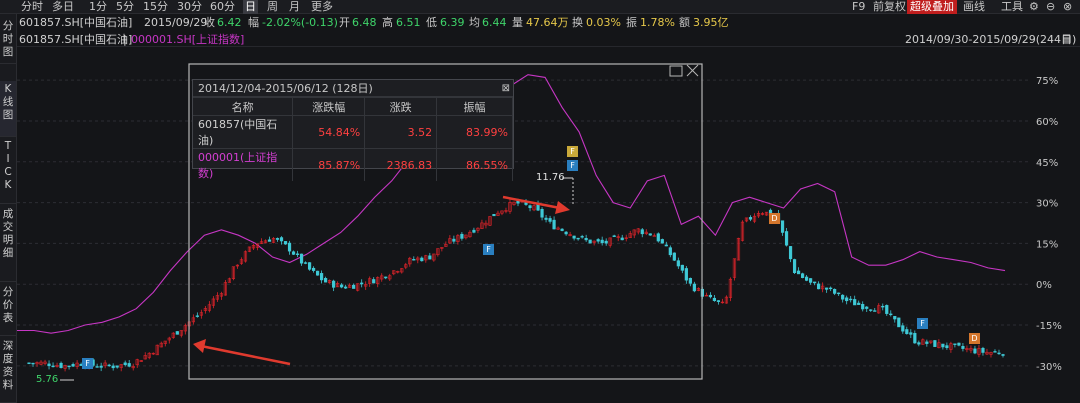 The height and width of the screenshot is (403, 1080). Describe the element at coordinates (8, 310) in the screenshot. I see `sidebar-item-price-table: 分价表` at that location.